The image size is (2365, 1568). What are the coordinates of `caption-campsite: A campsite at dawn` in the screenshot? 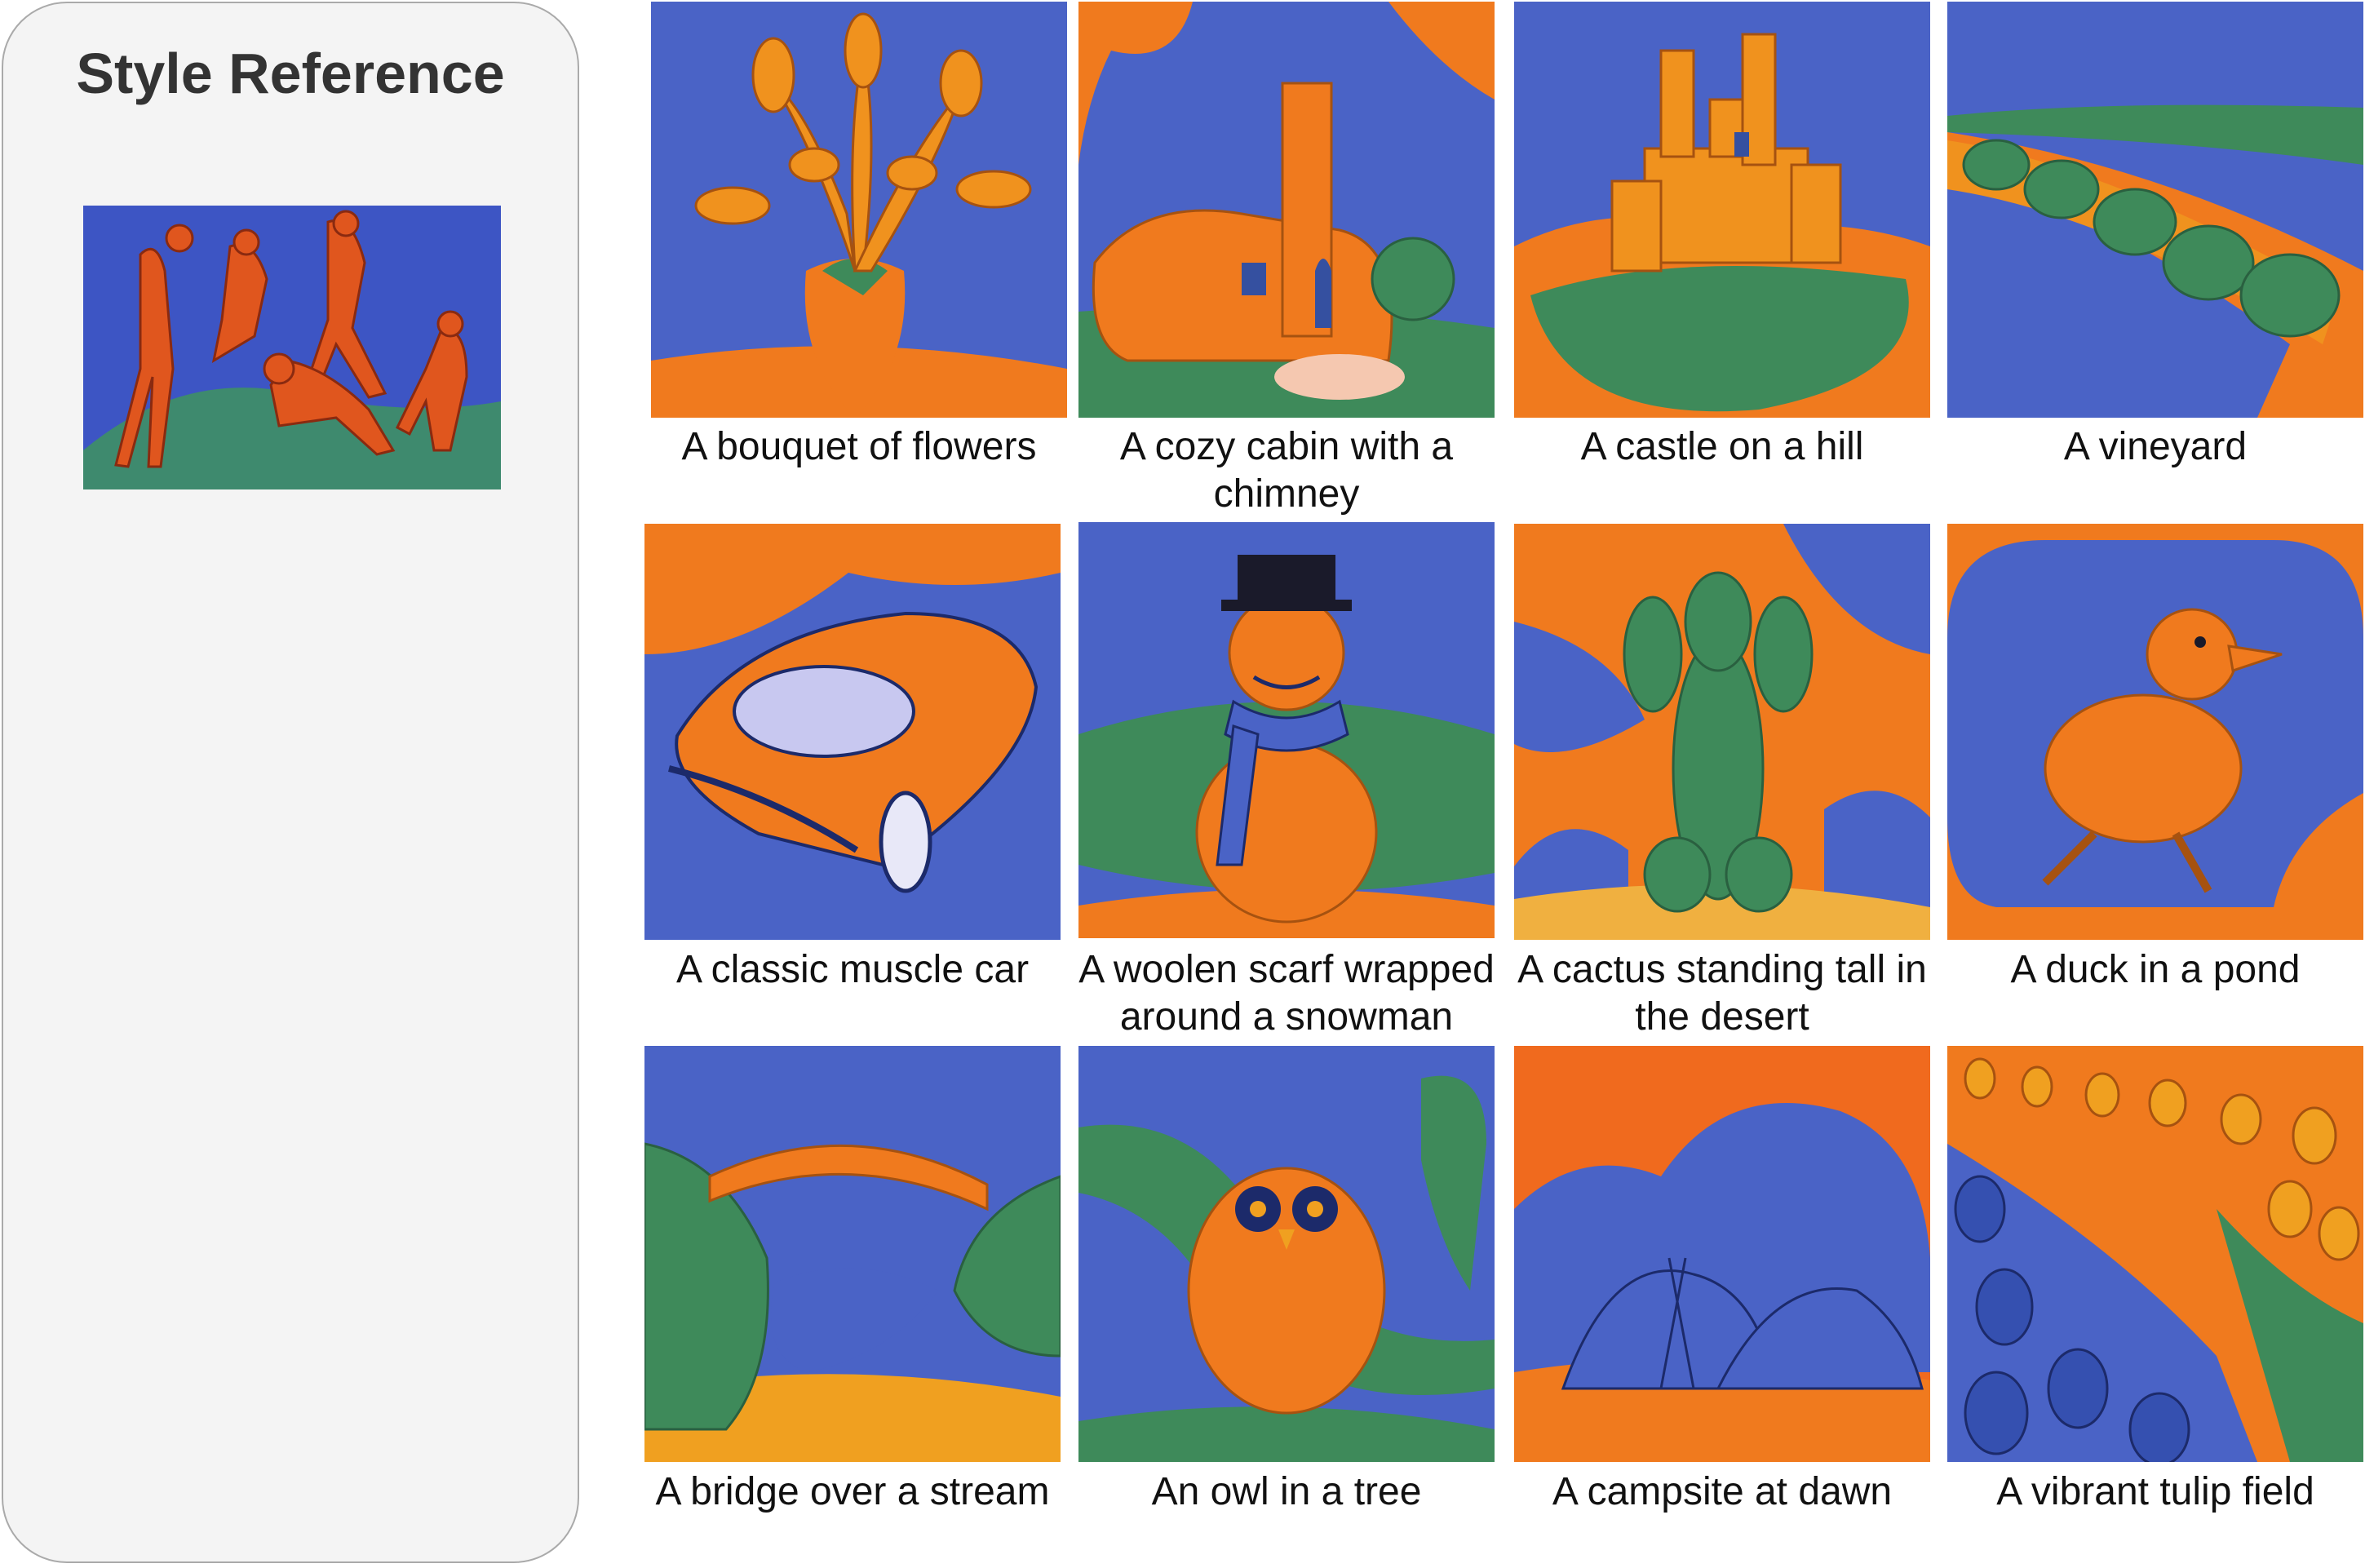 It's located at (1723, 1491).